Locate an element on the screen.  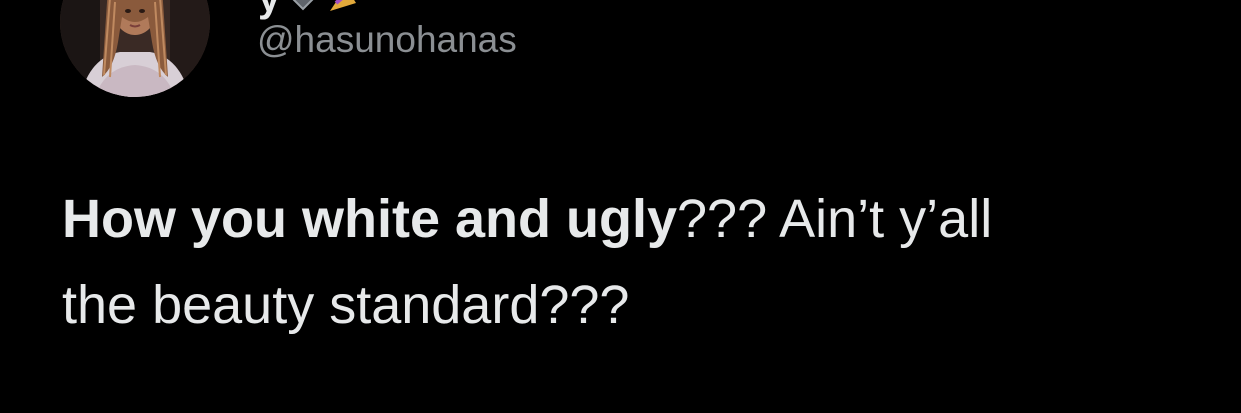
avatar is located at coordinates (135, 48).